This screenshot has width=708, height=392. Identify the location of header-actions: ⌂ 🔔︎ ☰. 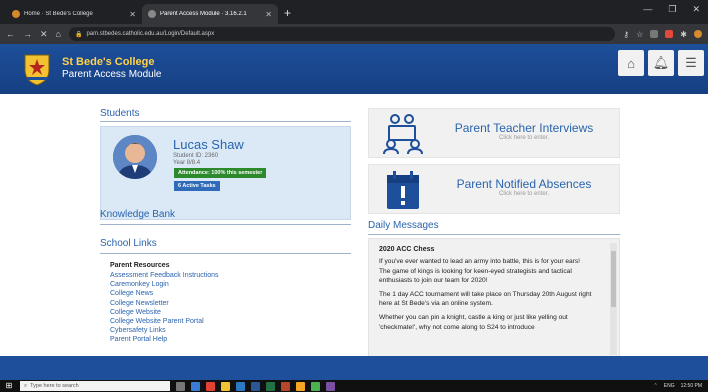
(663, 63).